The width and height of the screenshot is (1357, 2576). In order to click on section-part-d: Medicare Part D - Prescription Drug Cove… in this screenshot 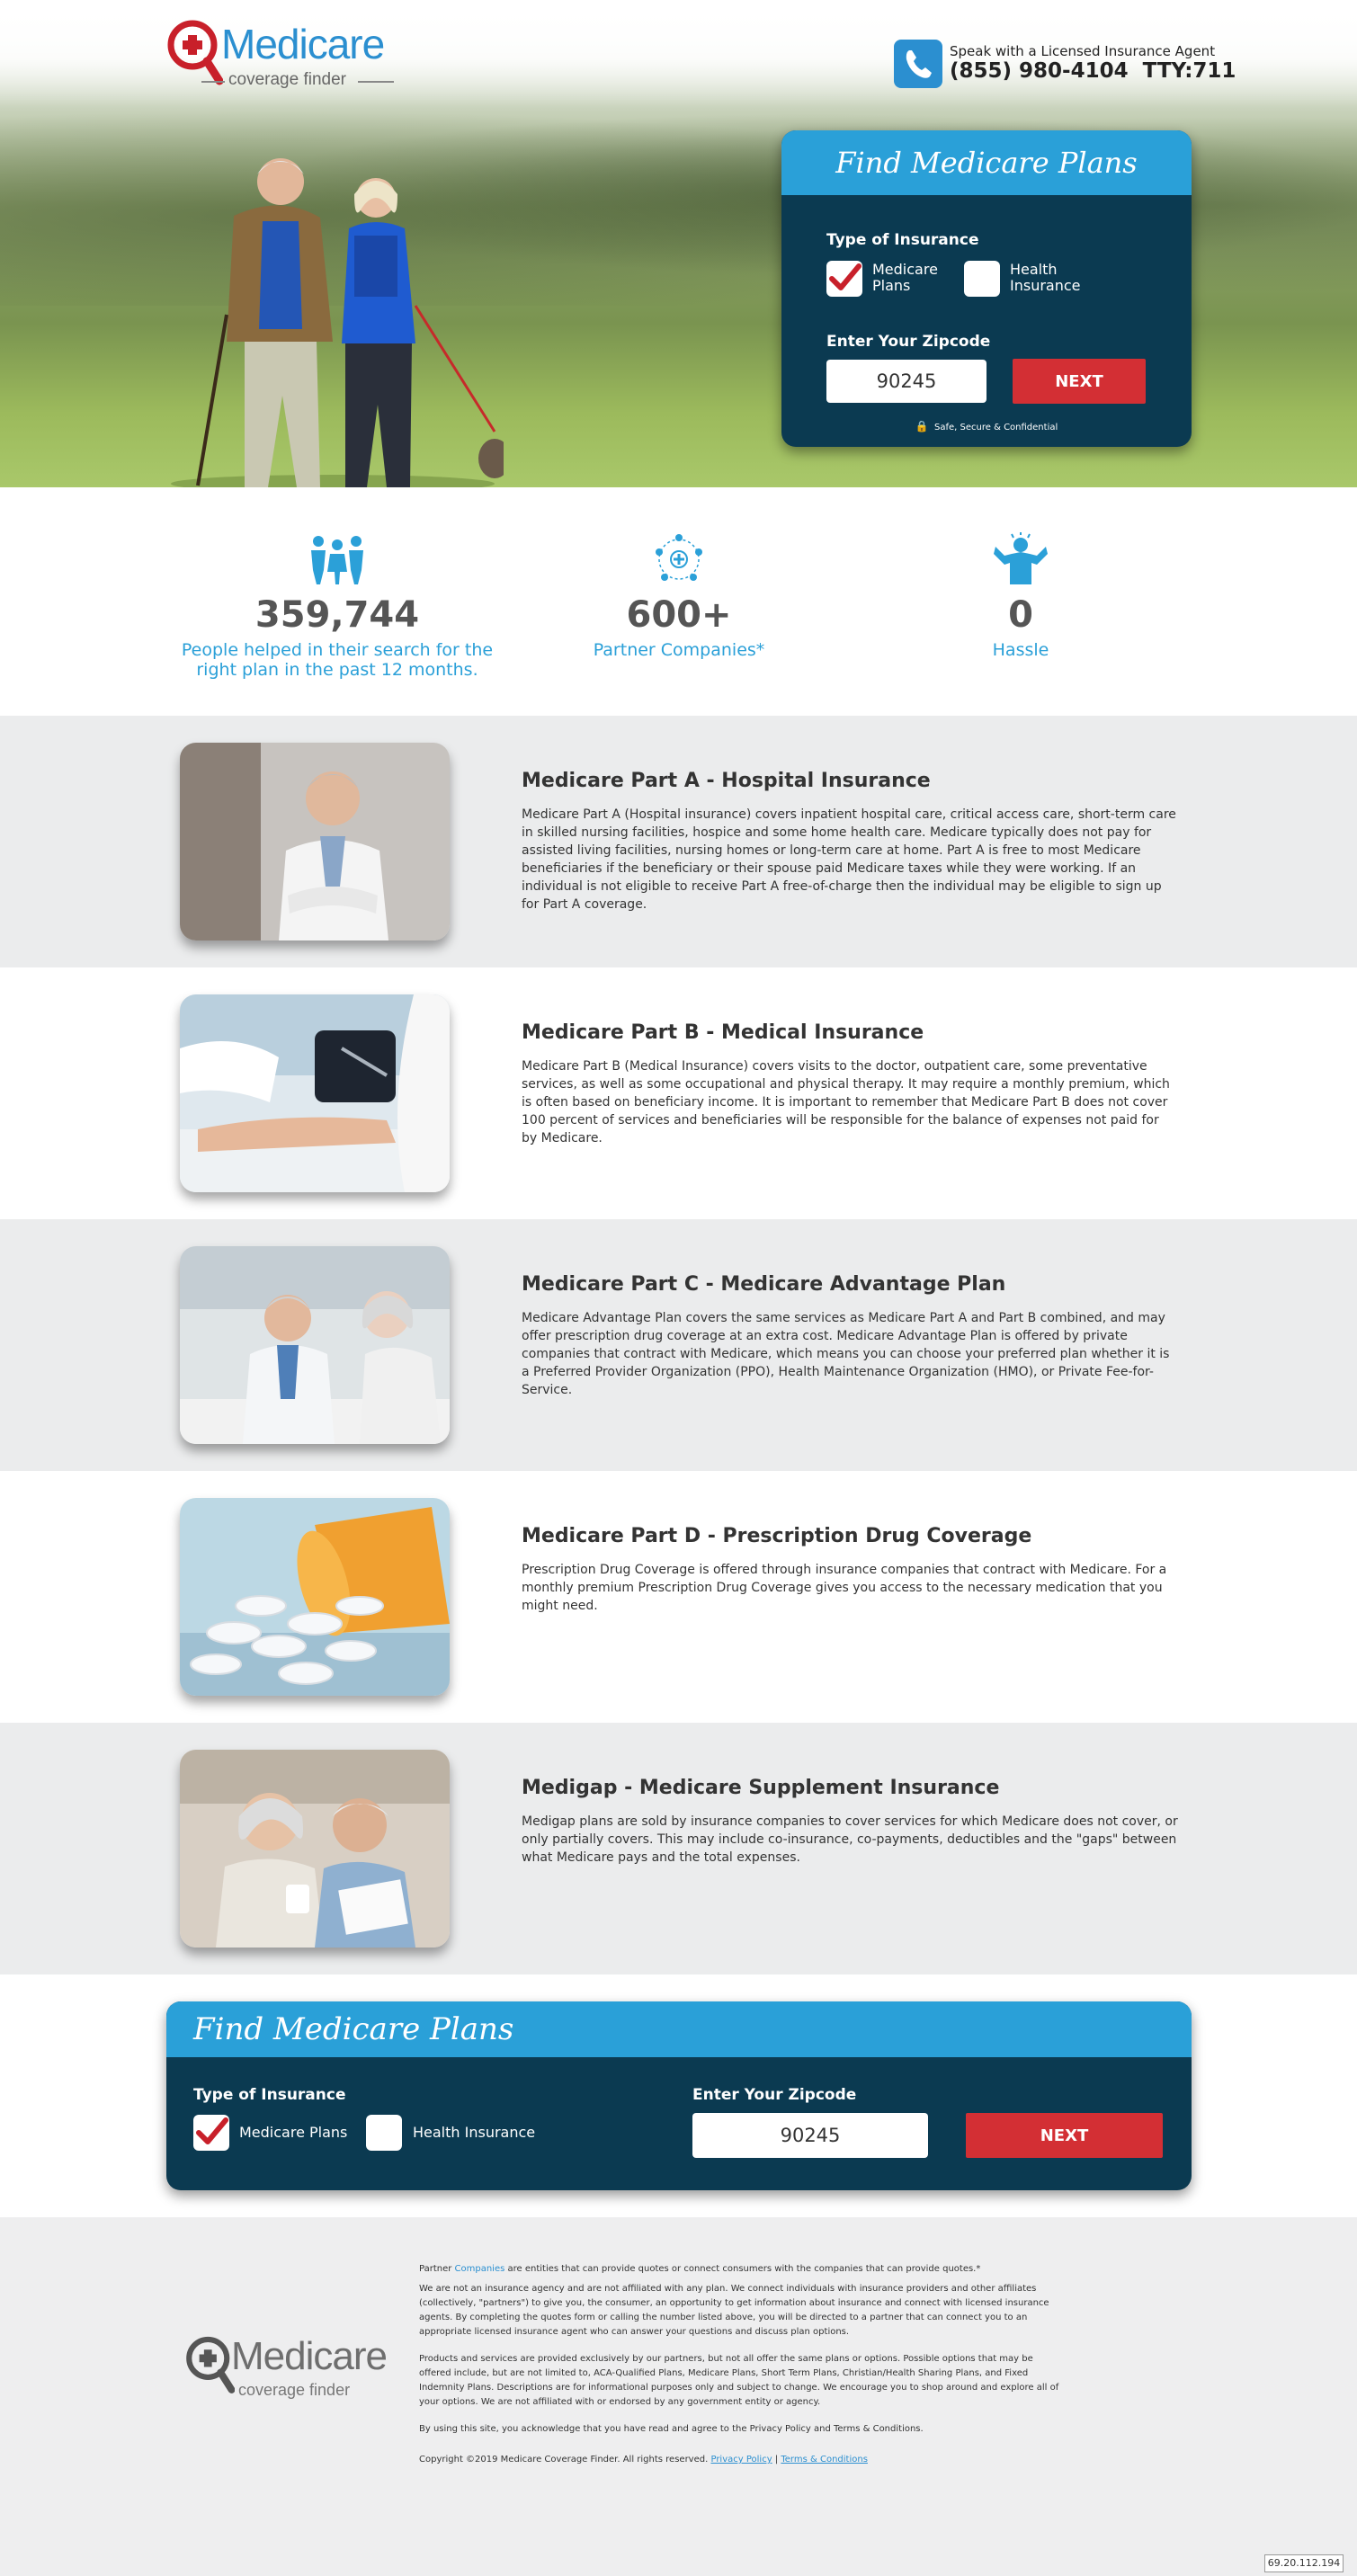, I will do `click(678, 1597)`.